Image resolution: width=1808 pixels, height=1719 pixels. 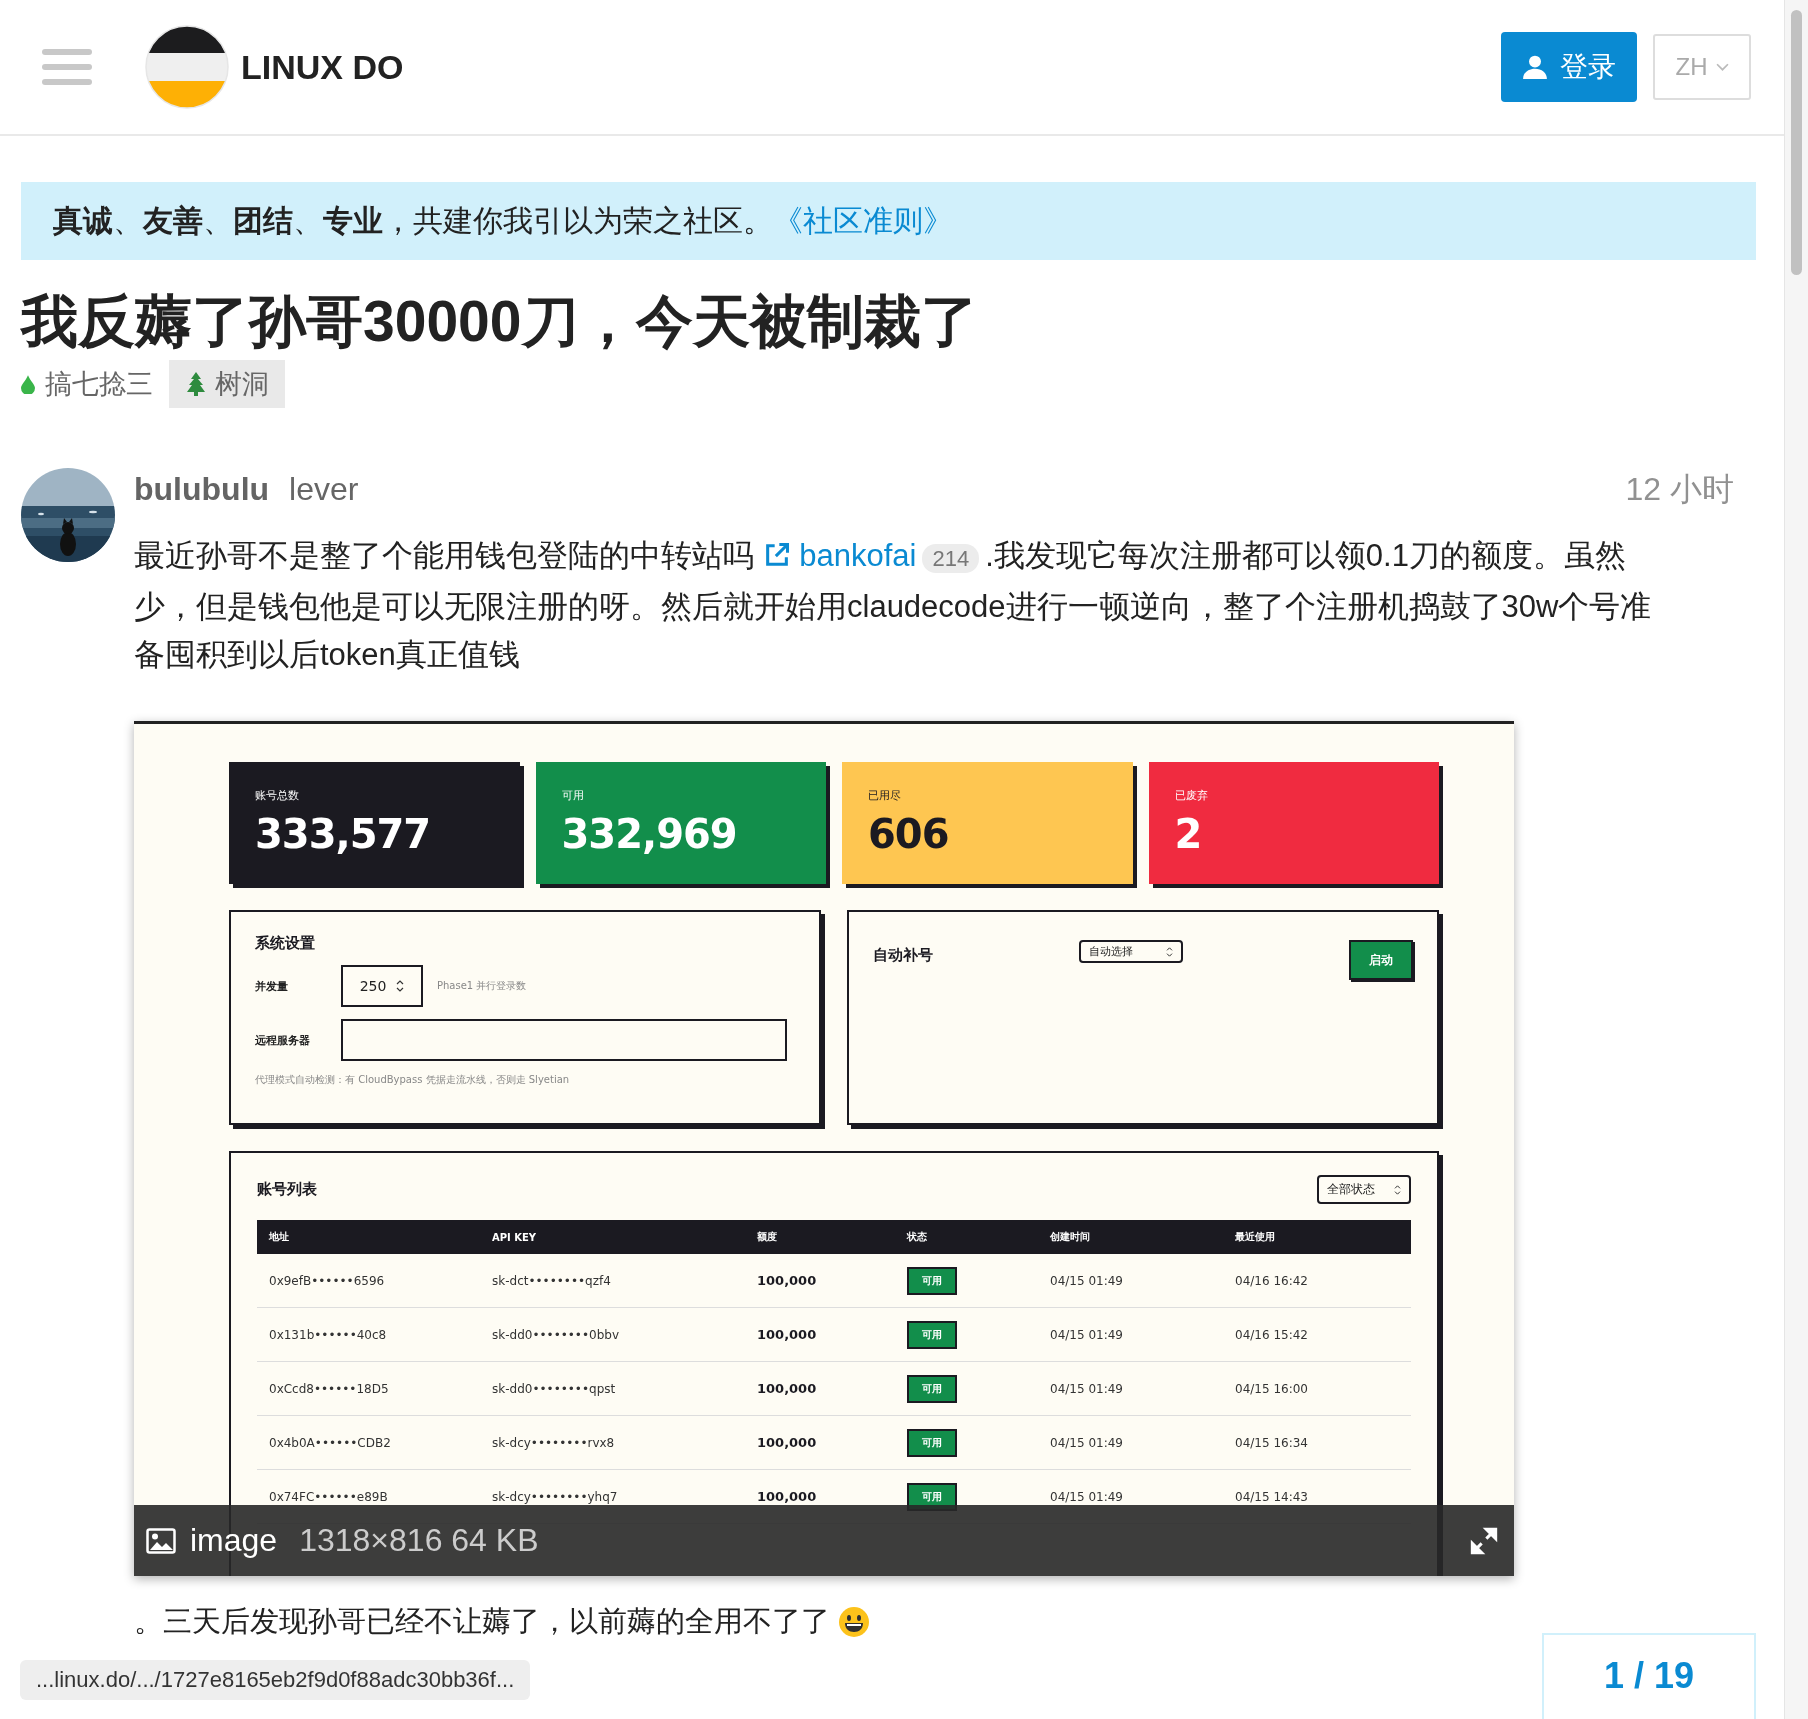 What do you see at coordinates (515, 1237) in the screenshot?
I see `column-header: API KEY` at bounding box center [515, 1237].